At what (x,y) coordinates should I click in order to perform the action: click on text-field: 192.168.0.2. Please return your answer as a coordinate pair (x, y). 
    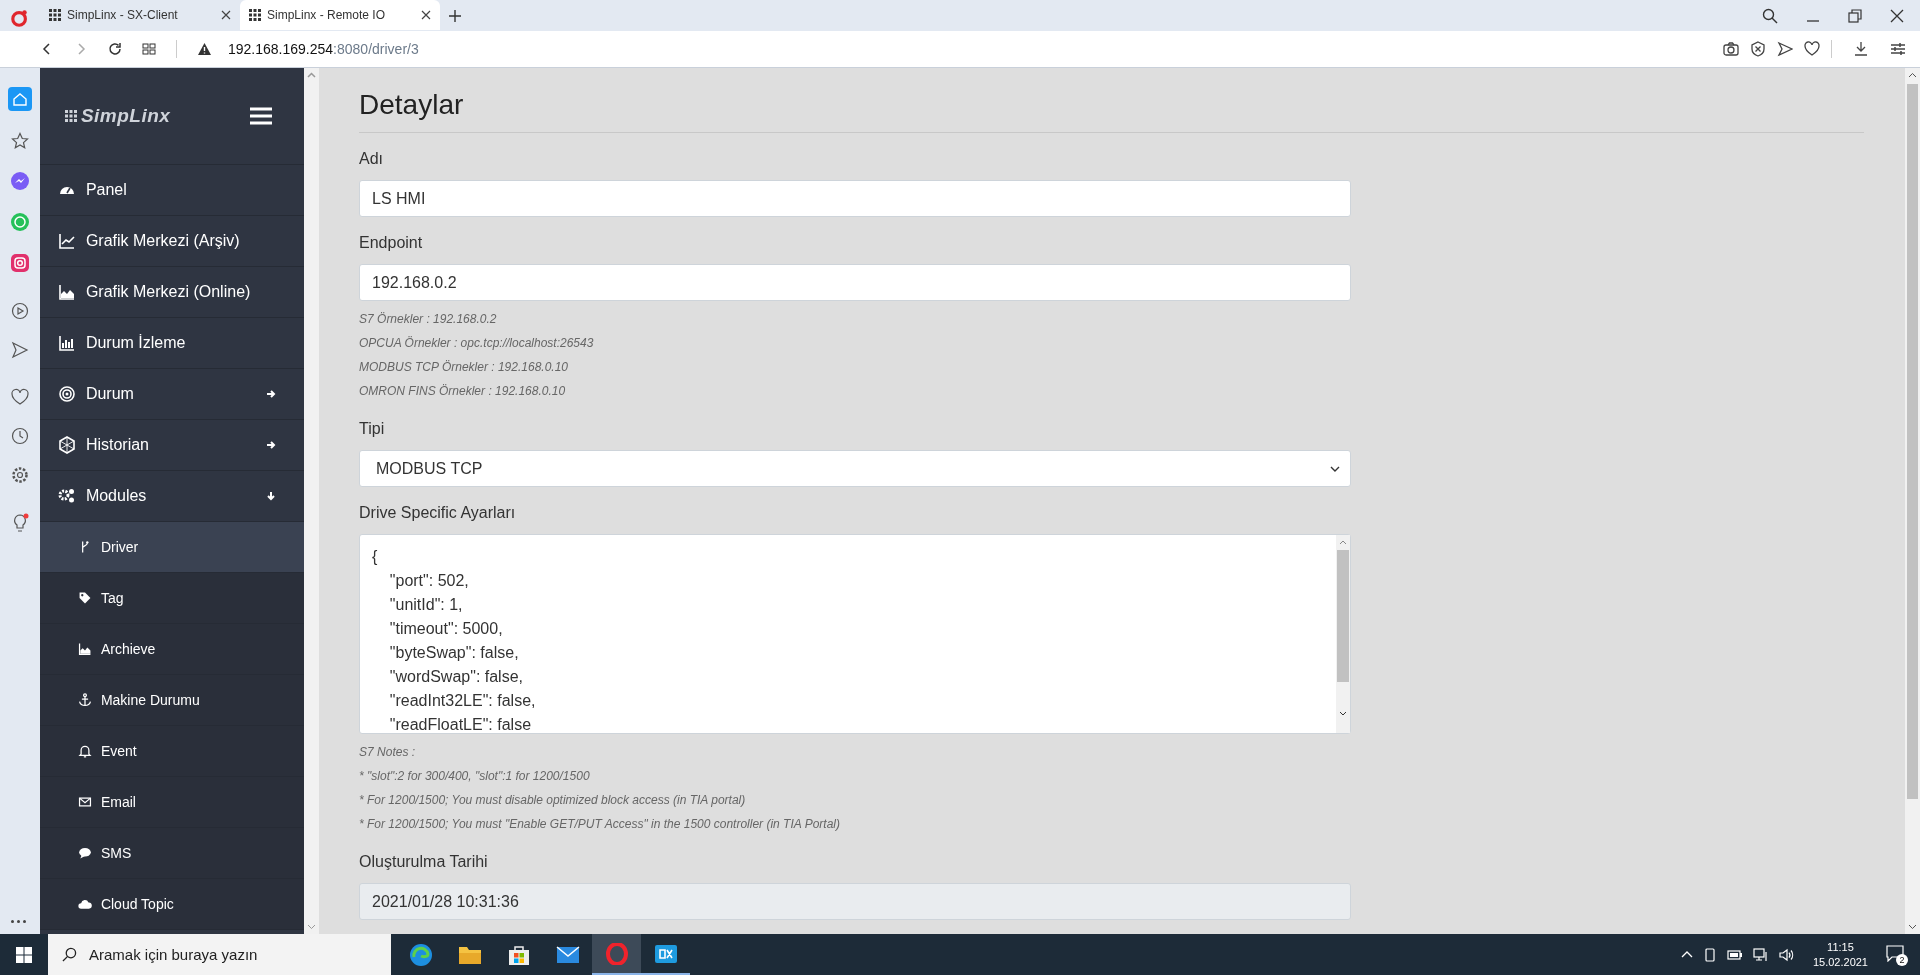
    Looking at the image, I should click on (855, 282).